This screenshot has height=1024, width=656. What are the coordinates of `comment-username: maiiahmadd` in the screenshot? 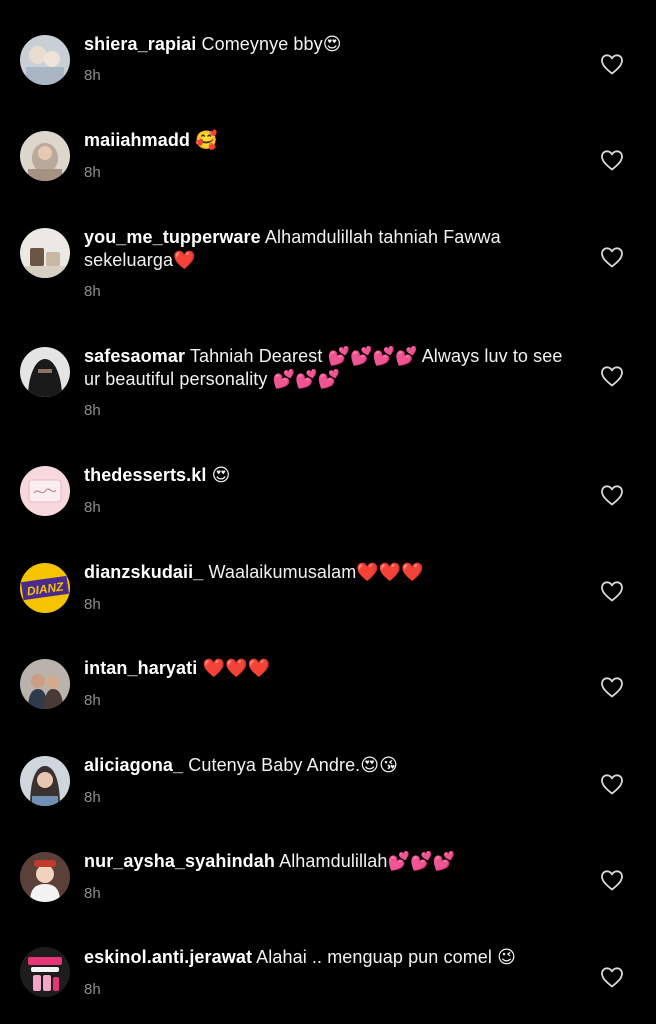 It's located at (137, 140).